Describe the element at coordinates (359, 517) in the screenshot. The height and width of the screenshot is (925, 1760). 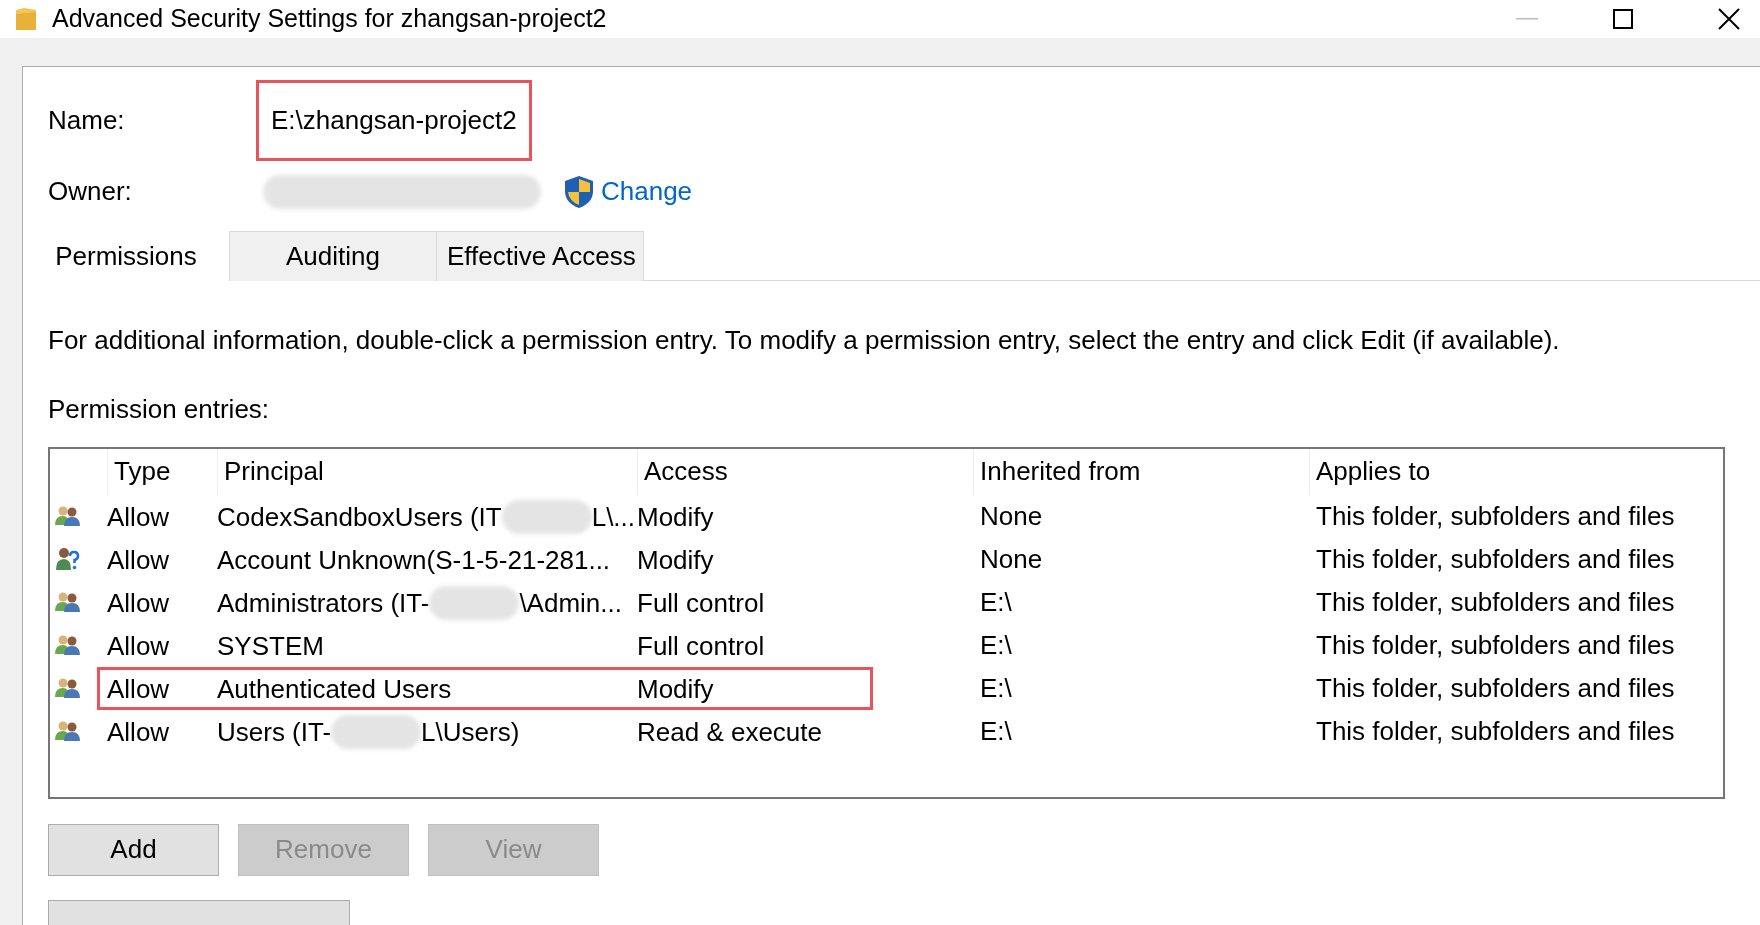
I see `principal-text: CodexSandboxUsers (IT` at that location.